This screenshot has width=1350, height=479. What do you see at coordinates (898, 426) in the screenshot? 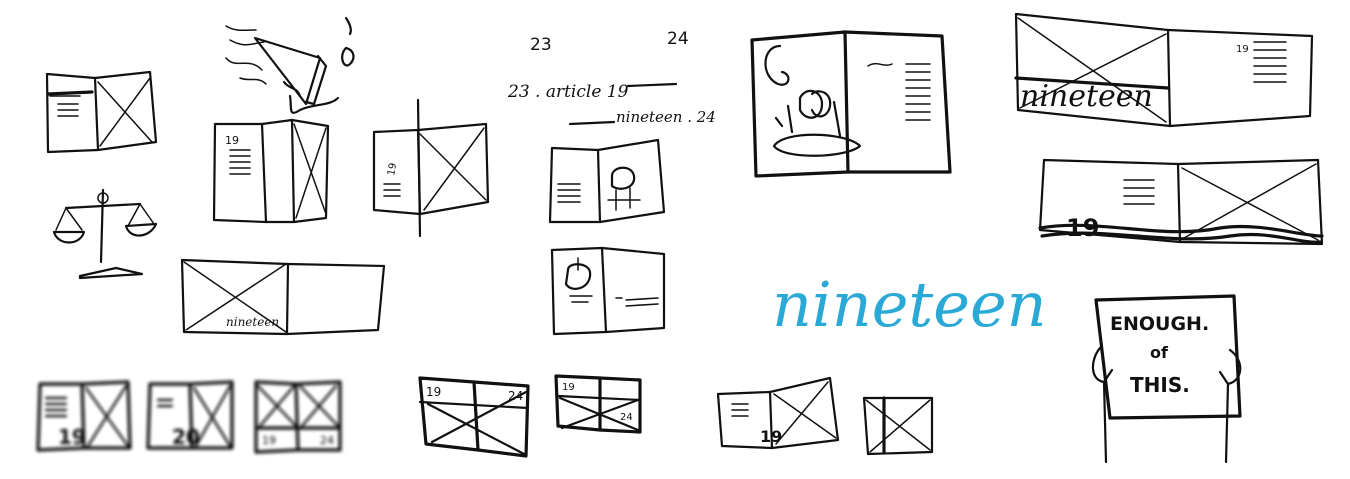
I see `single-page-sketch` at bounding box center [898, 426].